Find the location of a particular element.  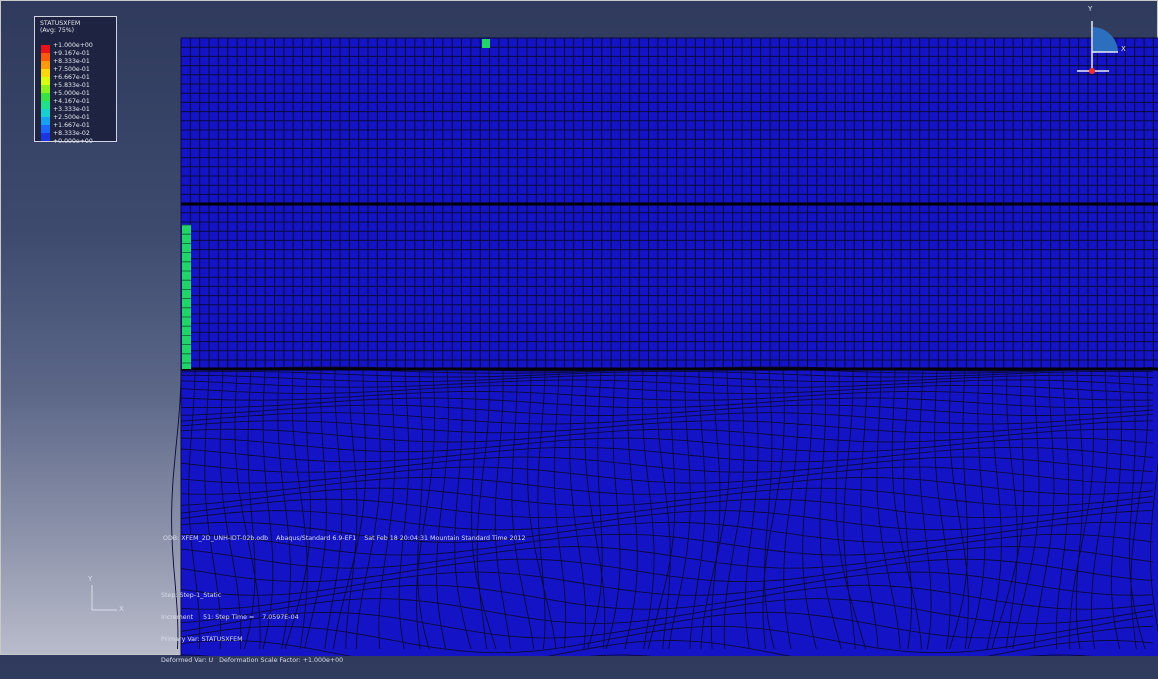

legend-value: +6.667e-01 is located at coordinates (71, 77).